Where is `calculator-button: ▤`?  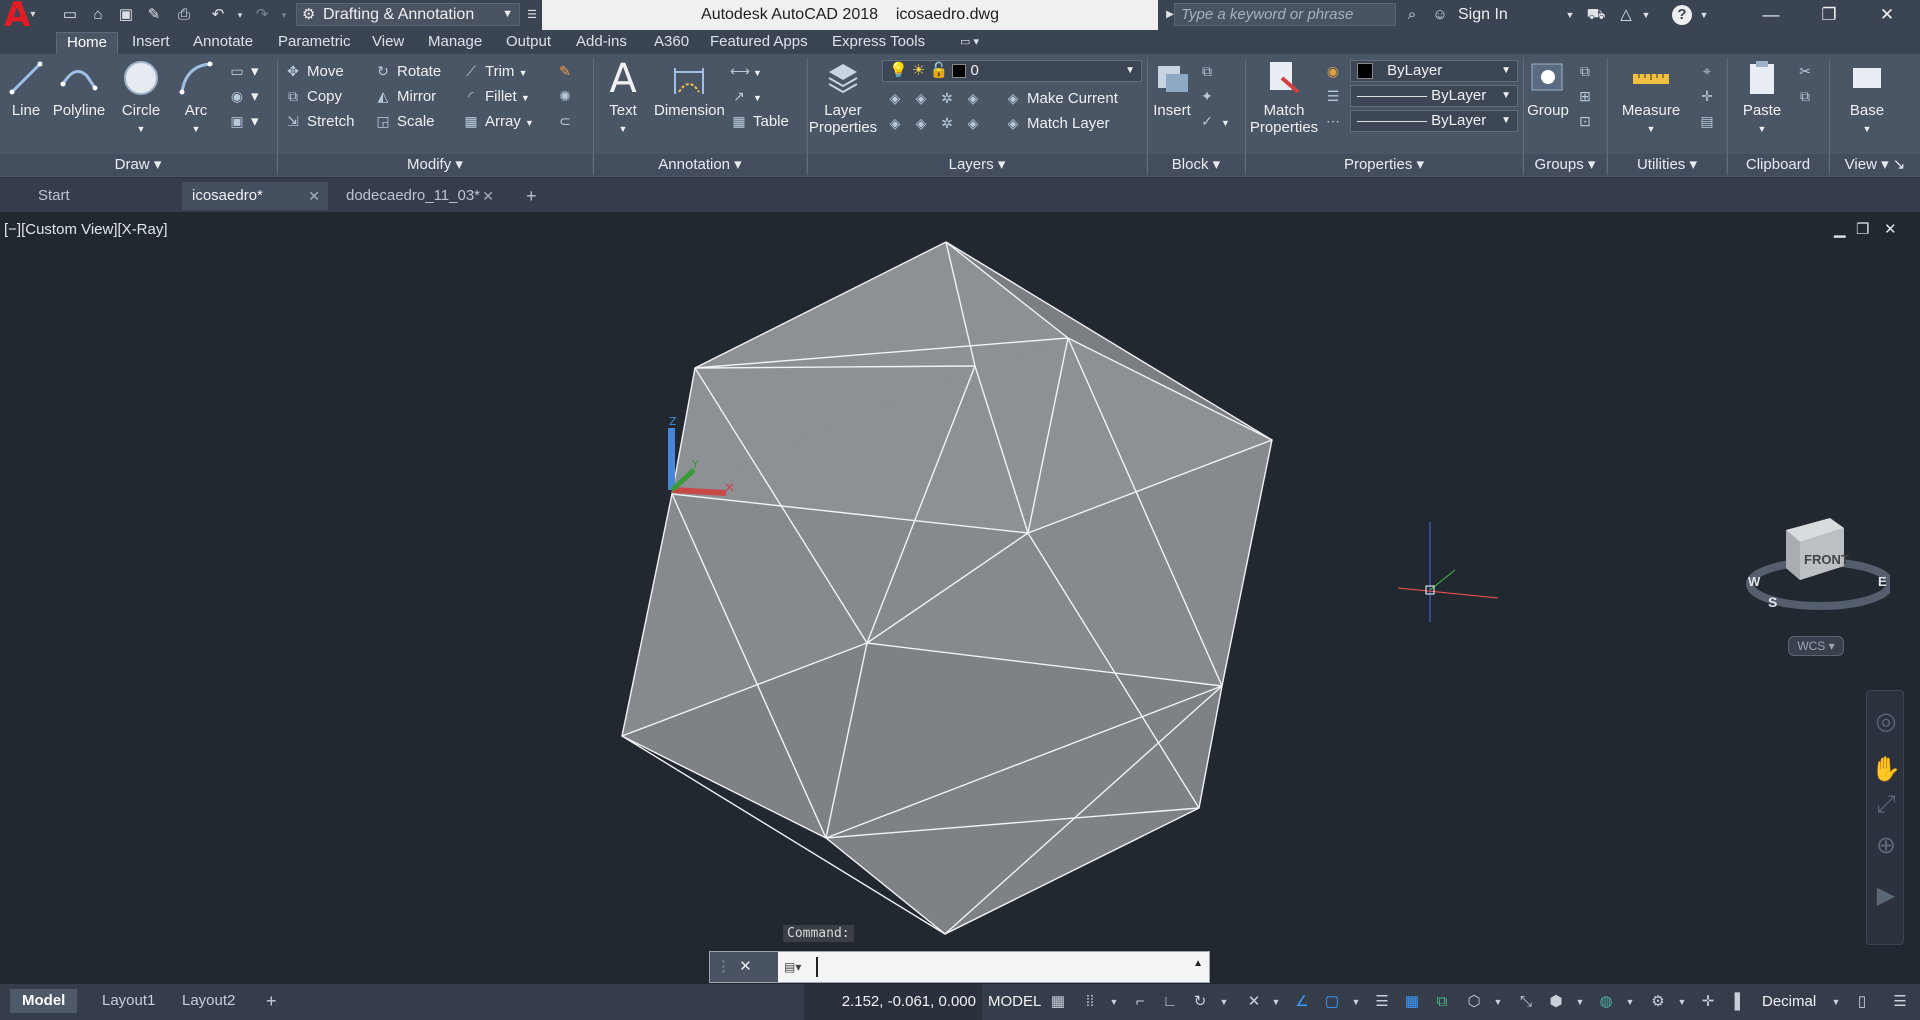
calculator-button: ▤ is located at coordinates (1709, 121).